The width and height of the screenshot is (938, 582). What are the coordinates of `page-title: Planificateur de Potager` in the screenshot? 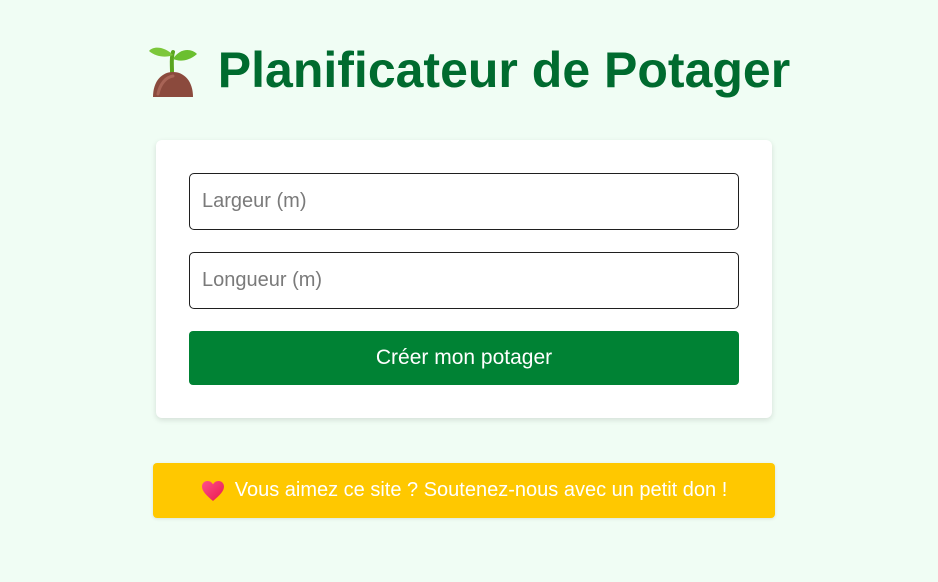 It's located at (504, 70).